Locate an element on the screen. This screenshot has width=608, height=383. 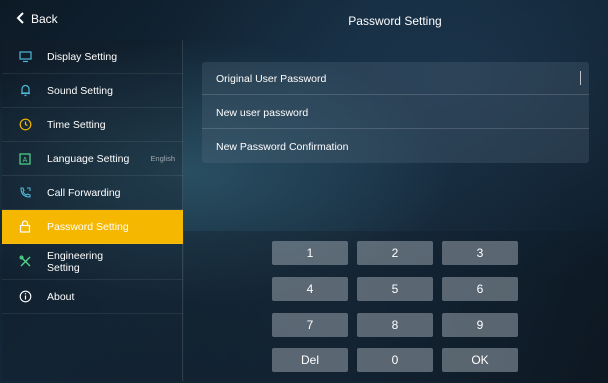
sidebar-item-call-forwarding: Call Forwarding is located at coordinates (92, 193).